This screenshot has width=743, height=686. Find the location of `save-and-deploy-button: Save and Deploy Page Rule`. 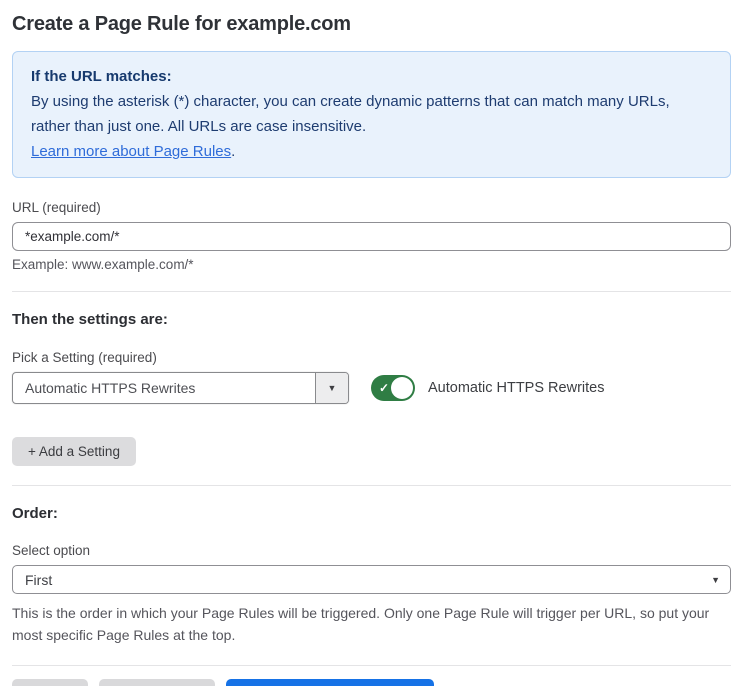

save-and-deploy-button: Save and Deploy Page Rule is located at coordinates (330, 682).